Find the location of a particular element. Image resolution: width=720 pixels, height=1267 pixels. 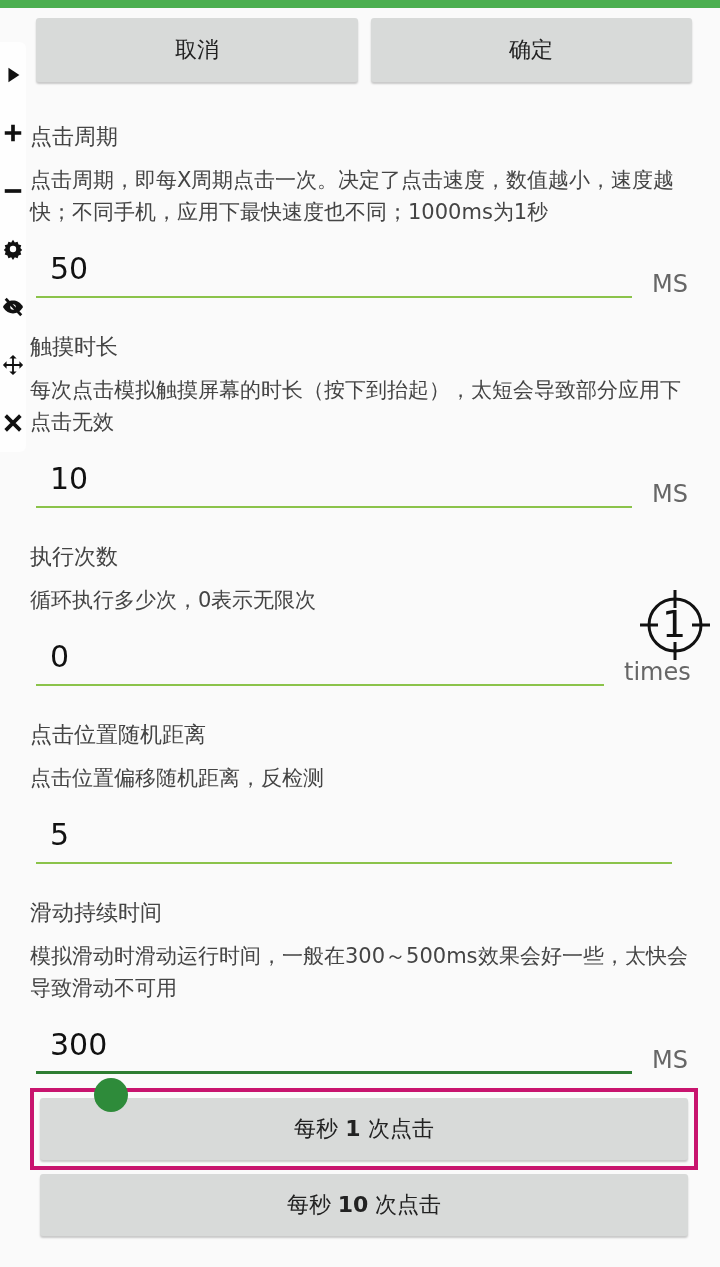

setting-title: 执行次数 is located at coordinates (74, 557).